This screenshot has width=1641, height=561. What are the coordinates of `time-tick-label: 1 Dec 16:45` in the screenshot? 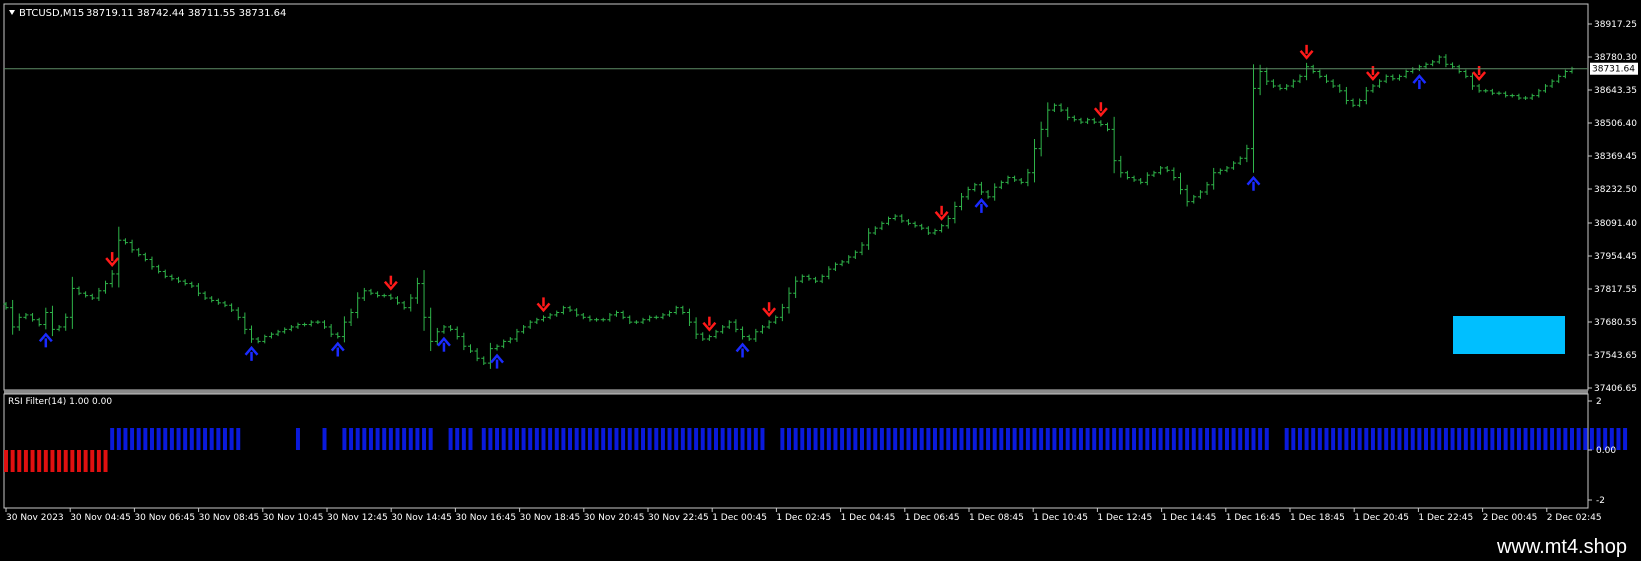 It's located at (1253, 518).